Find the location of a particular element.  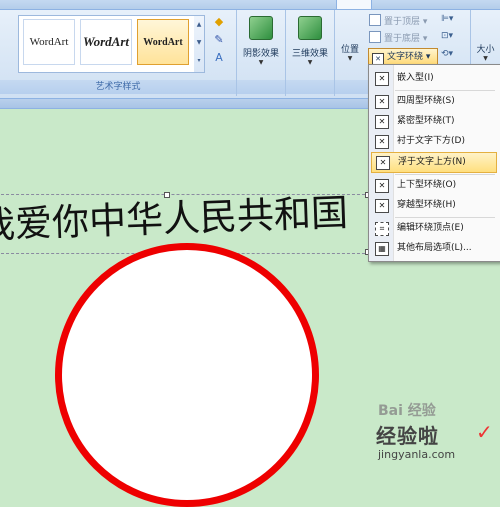

shadow-effects-button: 阴影效果 ▼ is located at coordinates (261, 47).